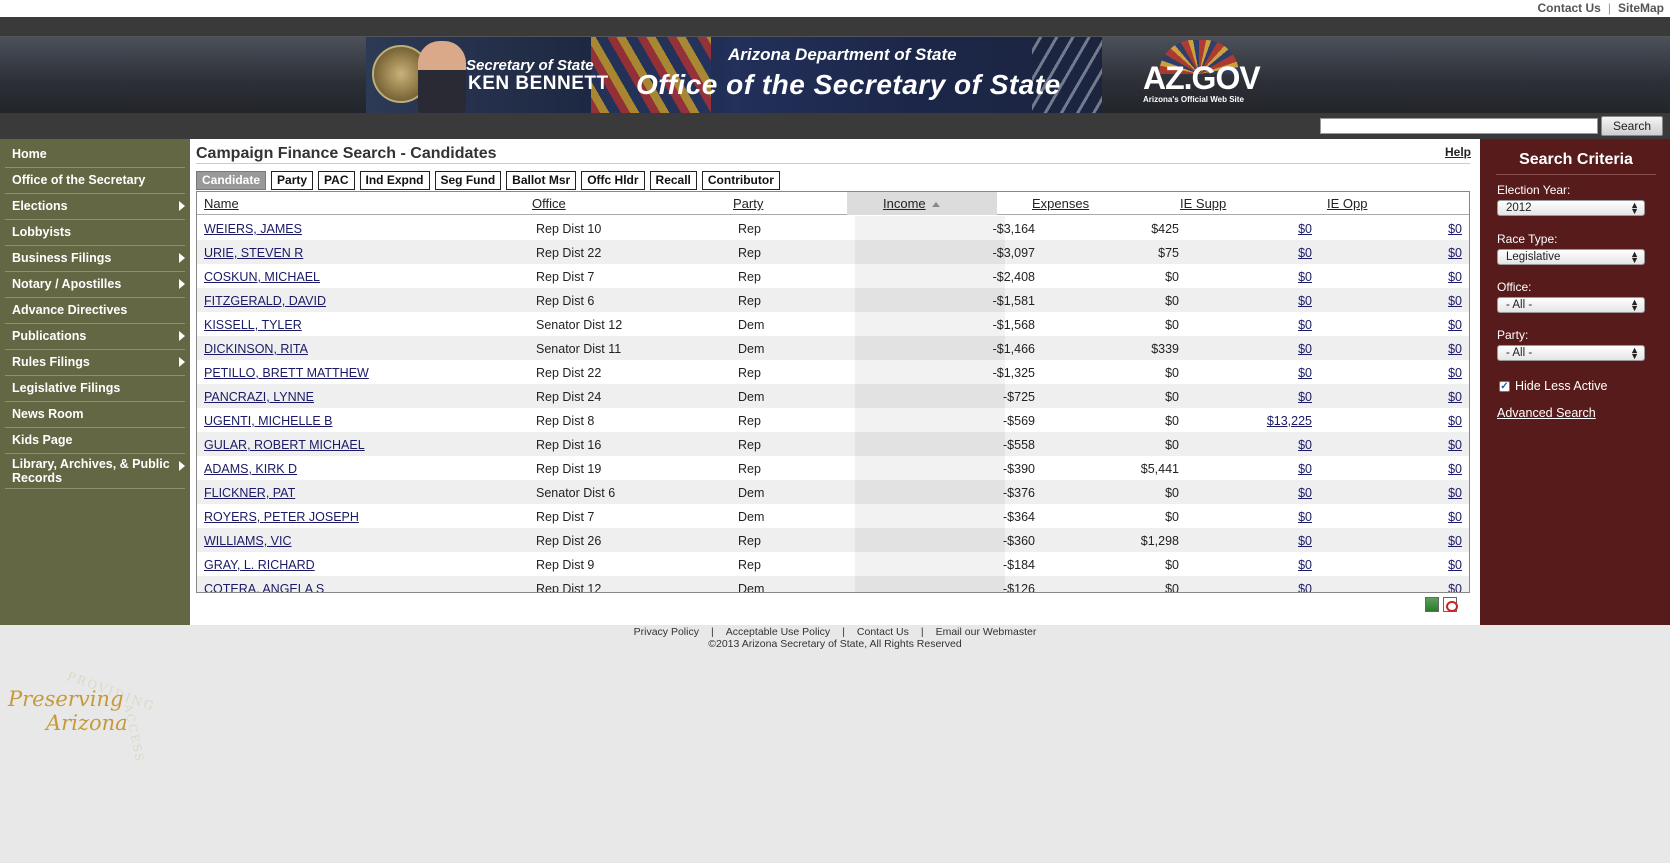 This screenshot has width=1670, height=863. I want to click on cell-name: PETILLO, BRETT MATTHEW, so click(286, 373).